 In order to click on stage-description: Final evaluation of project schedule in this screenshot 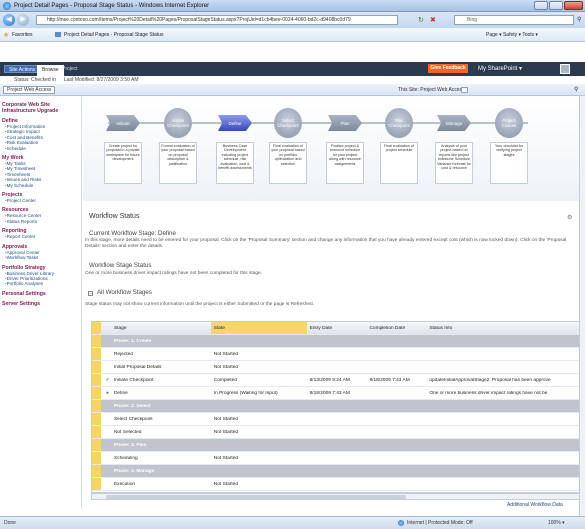, I will do `click(399, 163)`.